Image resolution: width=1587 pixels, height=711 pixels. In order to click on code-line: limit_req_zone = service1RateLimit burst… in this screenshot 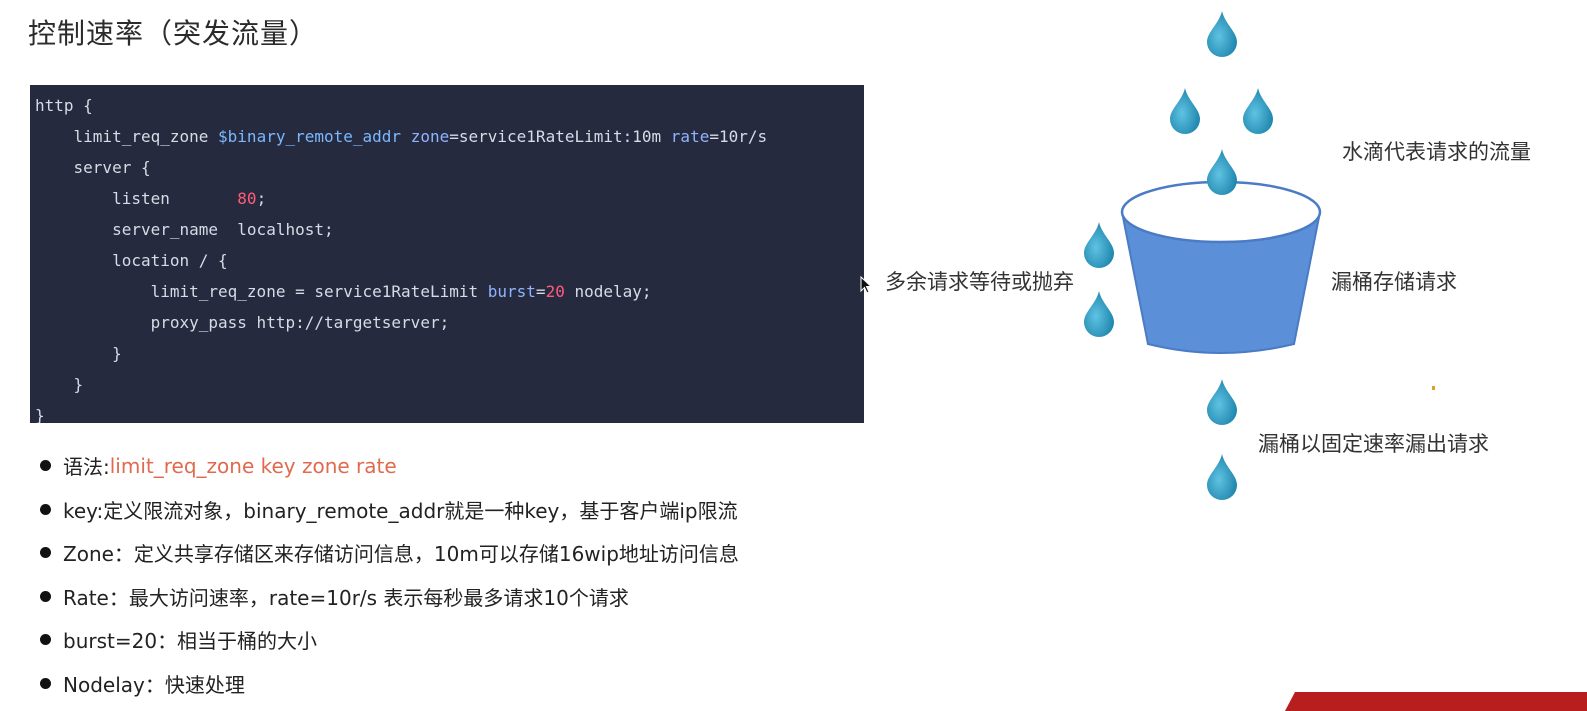, I will do `click(449, 291)`.